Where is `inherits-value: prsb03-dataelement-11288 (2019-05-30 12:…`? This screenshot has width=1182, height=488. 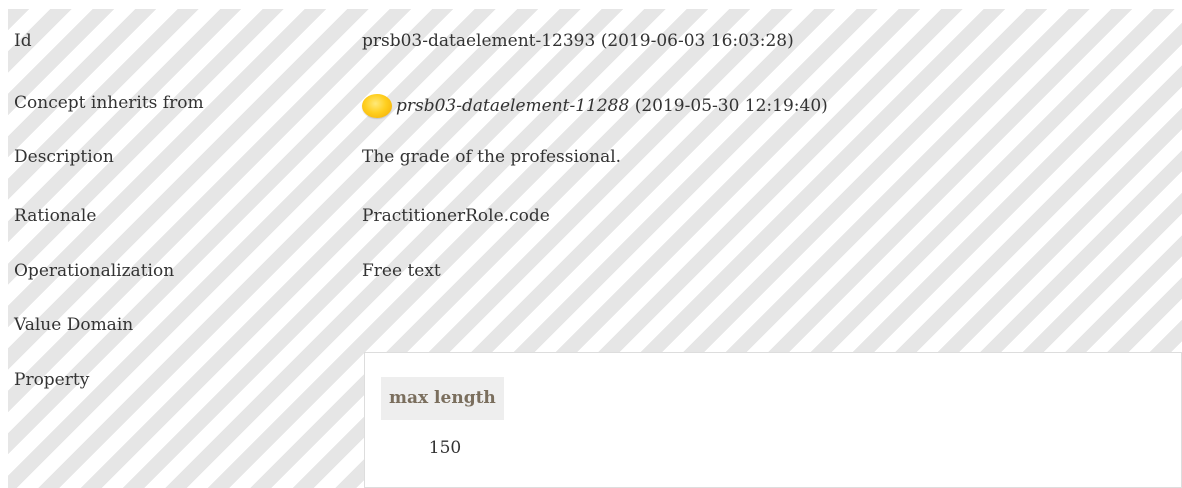 inherits-value: prsb03-dataelement-11288 (2019-05-30 12:… is located at coordinates (595, 106).